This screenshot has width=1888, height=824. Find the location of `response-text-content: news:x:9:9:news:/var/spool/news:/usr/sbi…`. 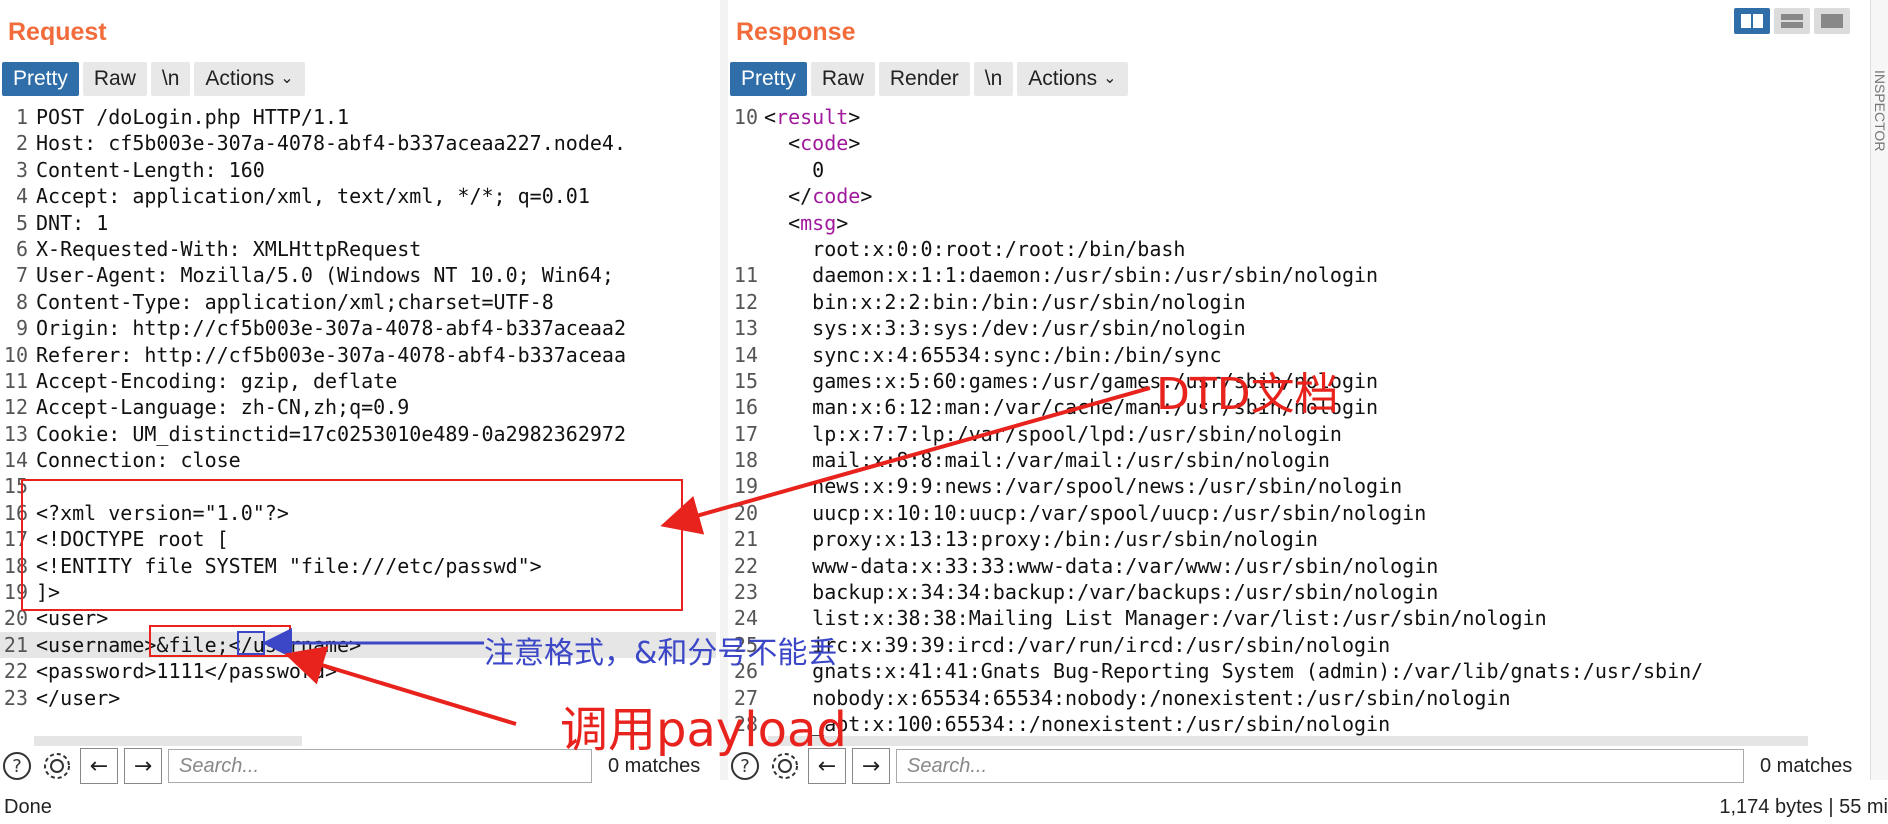

response-text-content: news:x:9:9:news:/var/spool/news:/usr/sbi… is located at coordinates (1107, 486).